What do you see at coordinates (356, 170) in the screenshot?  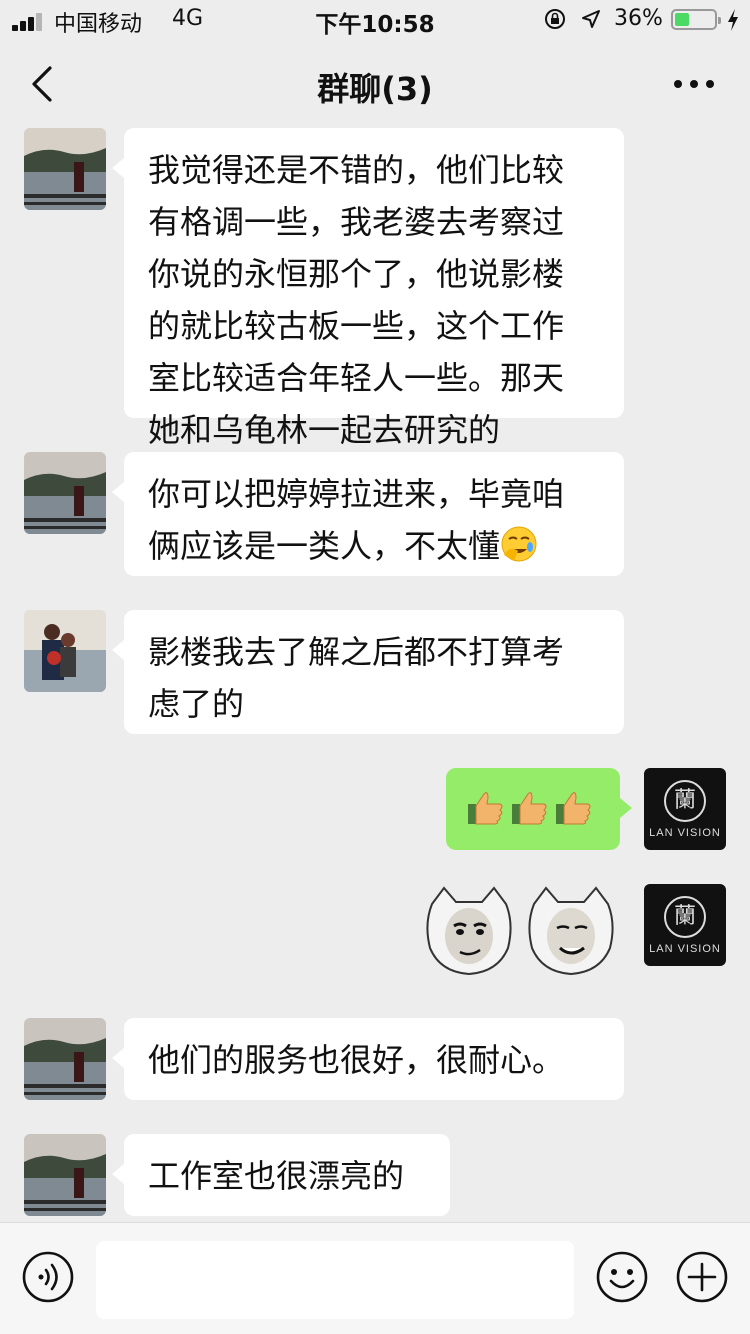 I see `message-line: 我觉得还是不错的，他们比较` at bounding box center [356, 170].